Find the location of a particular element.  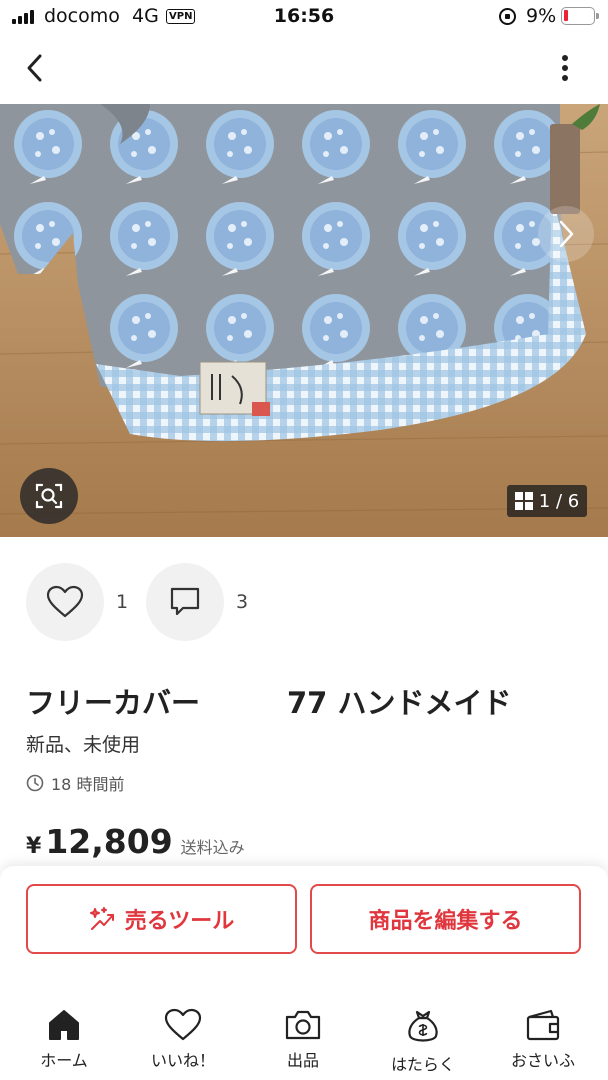

comment-button is located at coordinates (185, 602).